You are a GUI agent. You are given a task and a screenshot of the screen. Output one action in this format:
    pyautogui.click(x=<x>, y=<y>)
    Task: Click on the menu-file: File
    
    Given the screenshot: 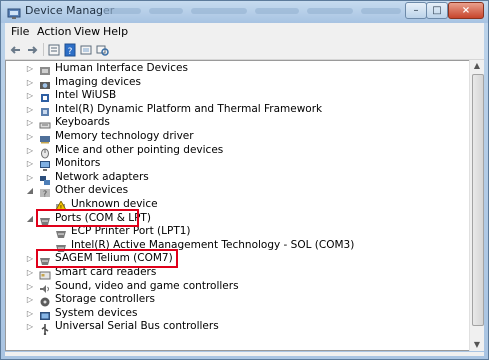 What is the action you would take?
    pyautogui.click(x=20, y=31)
    